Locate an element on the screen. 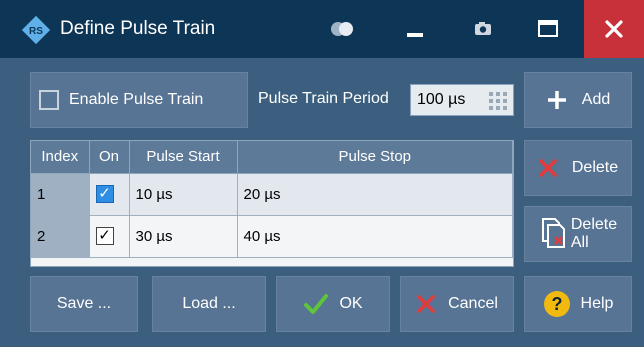 The width and height of the screenshot is (644, 347). ok-button: OK is located at coordinates (333, 304).